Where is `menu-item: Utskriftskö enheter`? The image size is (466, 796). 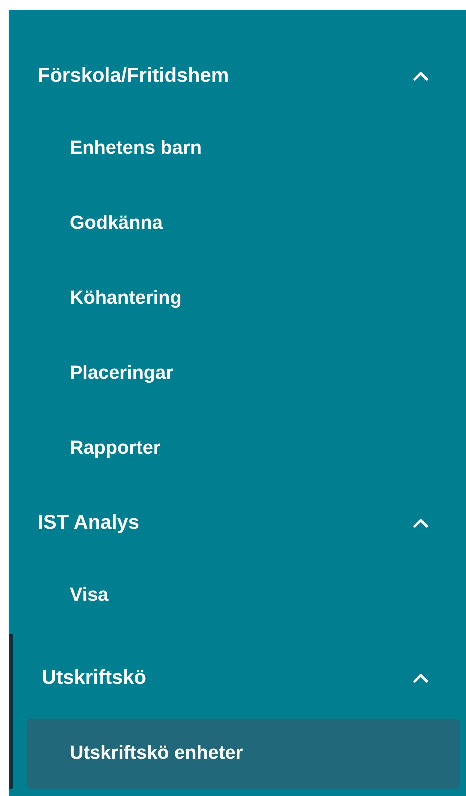
menu-item: Utskriftskö enheter is located at coordinates (243, 754).